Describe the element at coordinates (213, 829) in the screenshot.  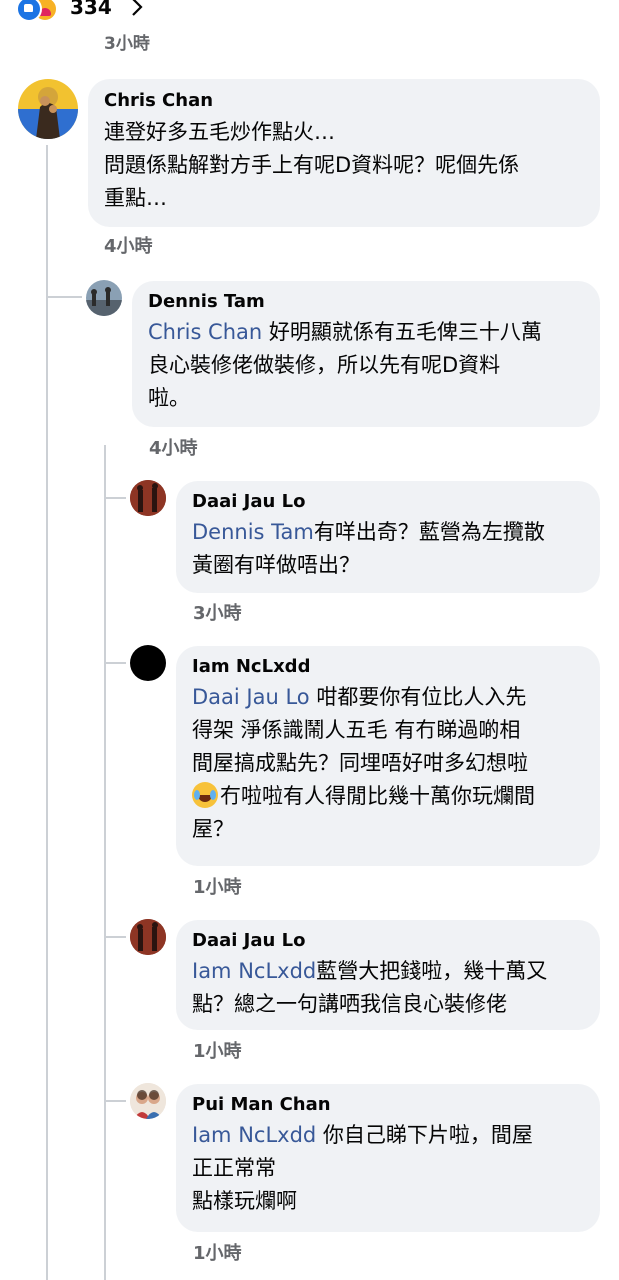
I see `comment-line: 屋？` at that location.